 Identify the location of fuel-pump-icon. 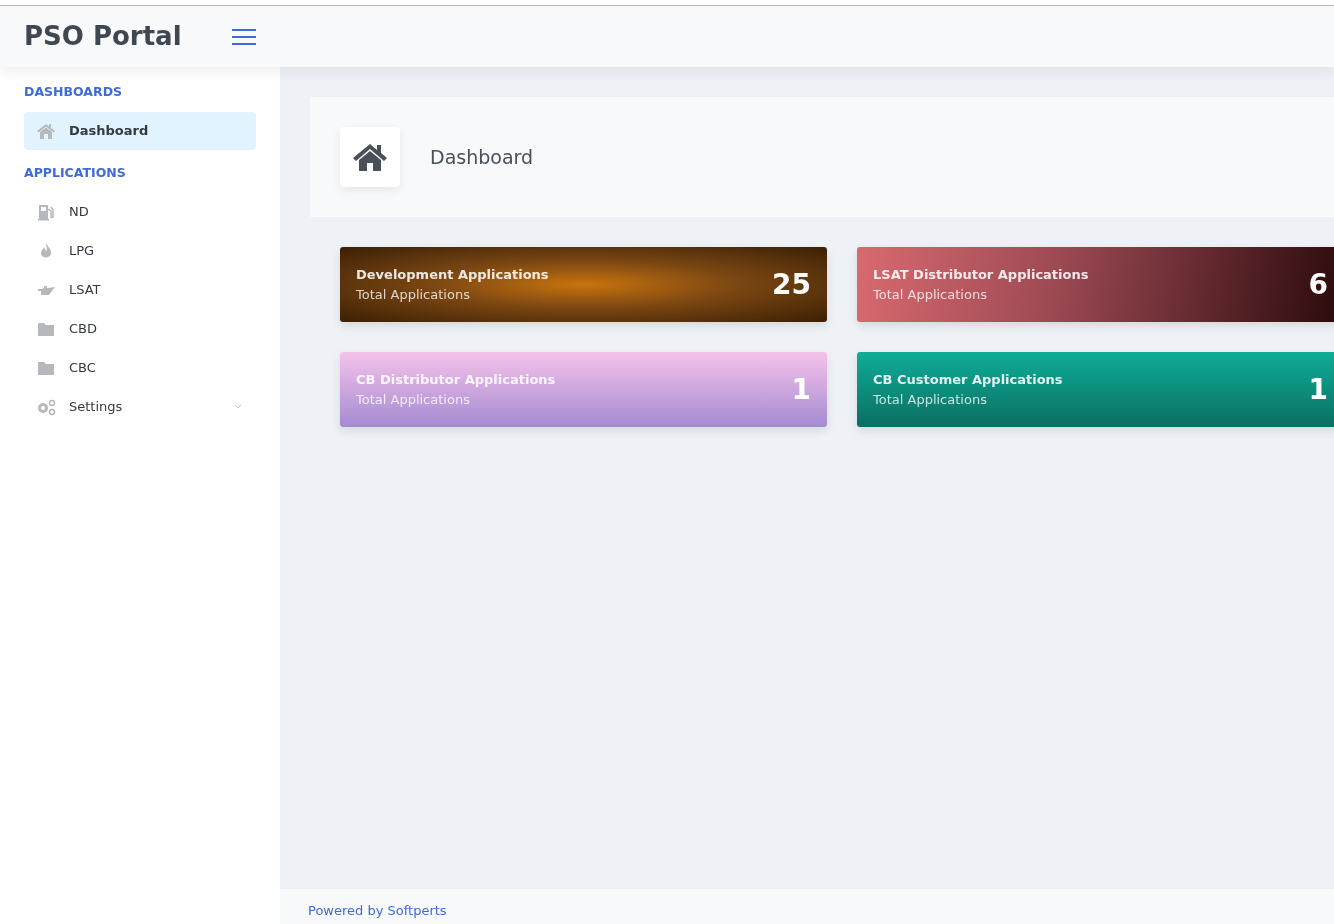
(46, 211).